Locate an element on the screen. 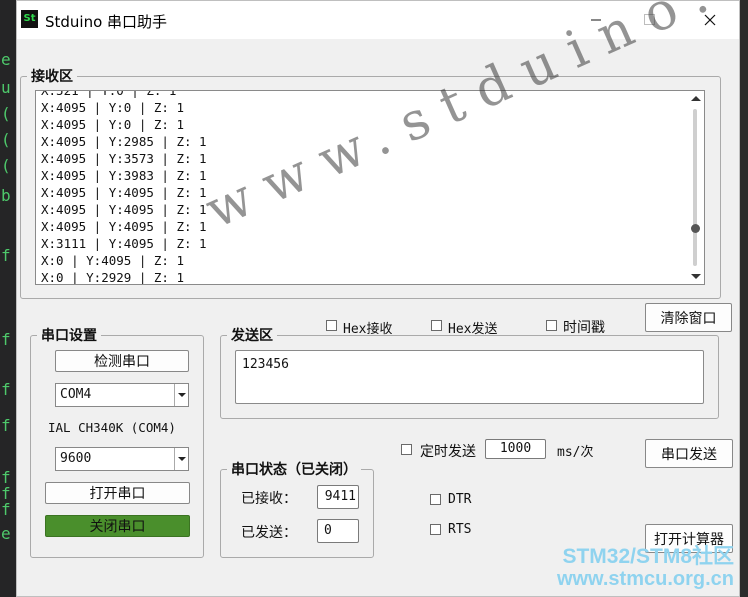 Image resolution: width=748 pixels, height=597 pixels. receive-line: X:4095 | Y:3573 | Z: 1 is located at coordinates (124, 158).